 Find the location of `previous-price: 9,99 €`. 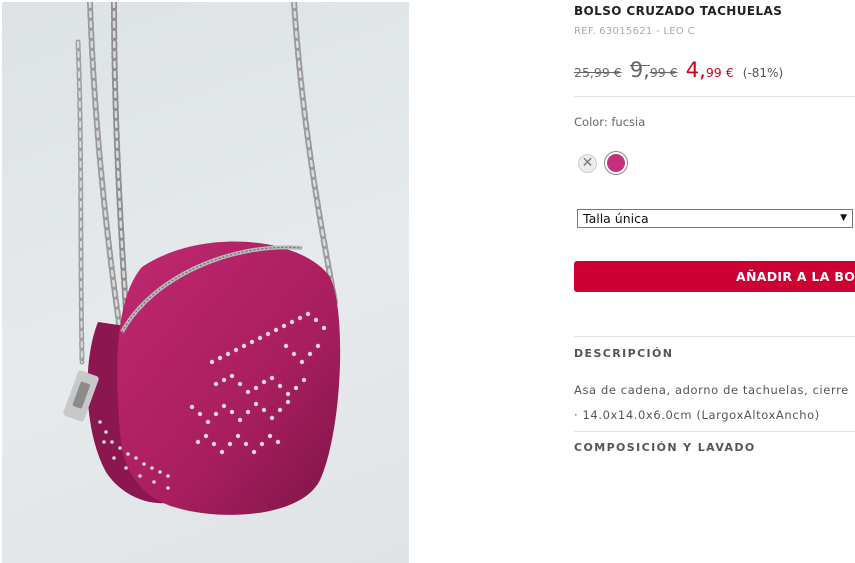

previous-price: 9,99 € is located at coordinates (654, 70).